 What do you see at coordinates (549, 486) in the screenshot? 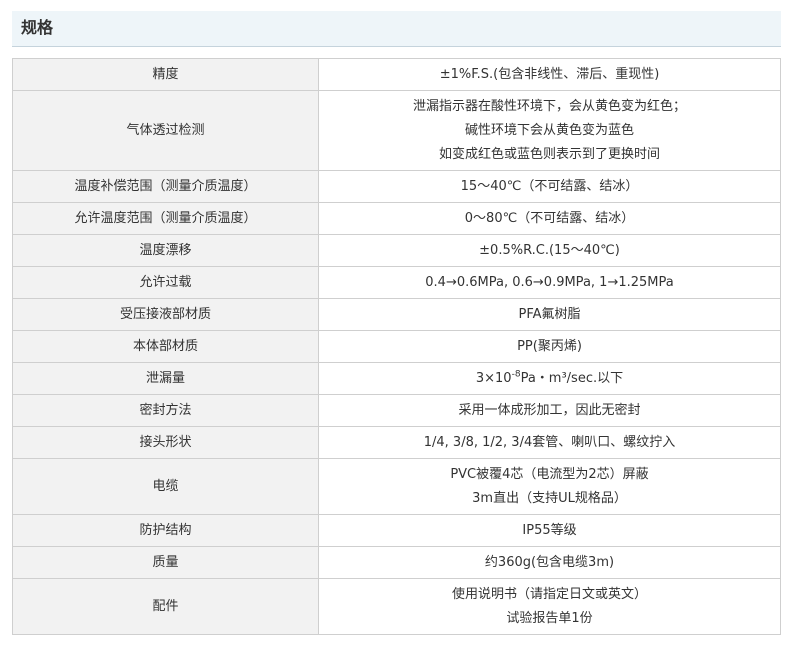
I see `row-value: PVC被覆4芯（电流型为2芯）屏蔽 3m直出（支持UL规格品）` at bounding box center [549, 486].